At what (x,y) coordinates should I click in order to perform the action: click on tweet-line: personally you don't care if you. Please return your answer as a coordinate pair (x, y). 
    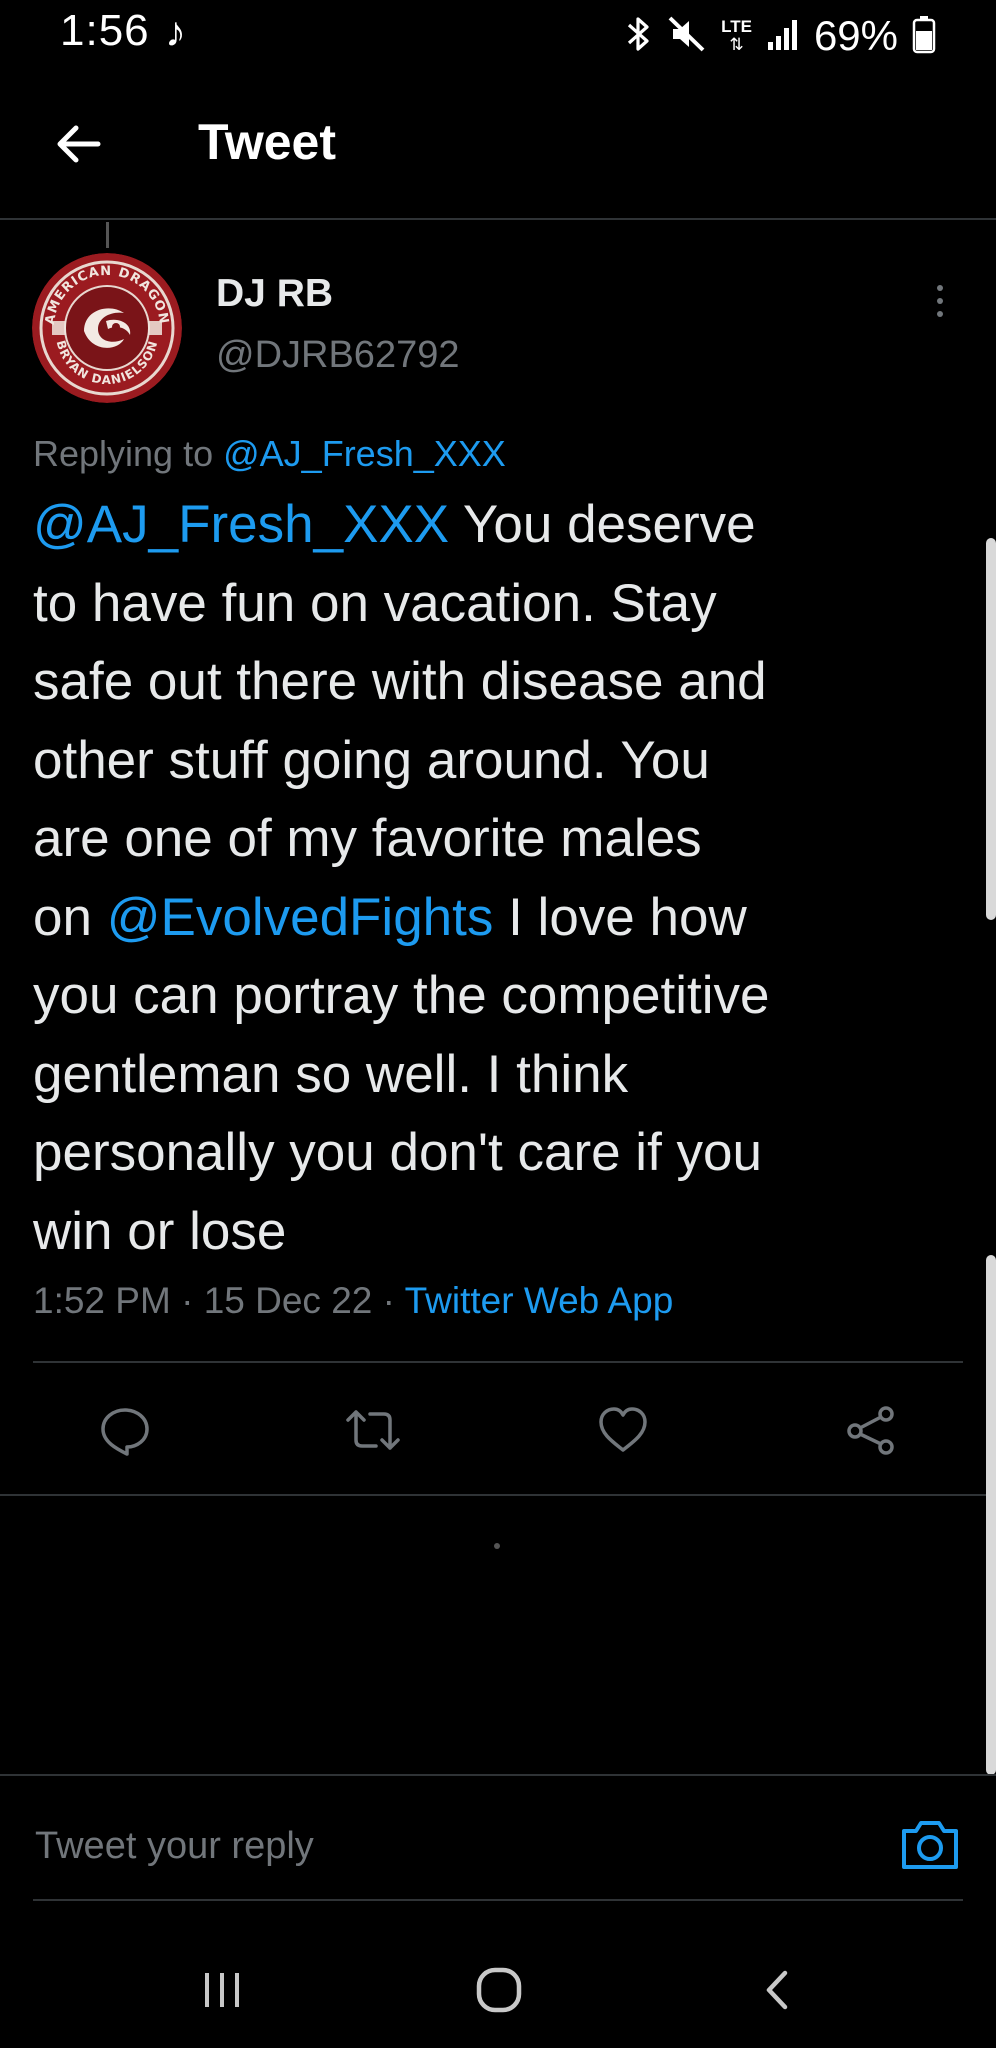
    Looking at the image, I should click on (397, 1152).